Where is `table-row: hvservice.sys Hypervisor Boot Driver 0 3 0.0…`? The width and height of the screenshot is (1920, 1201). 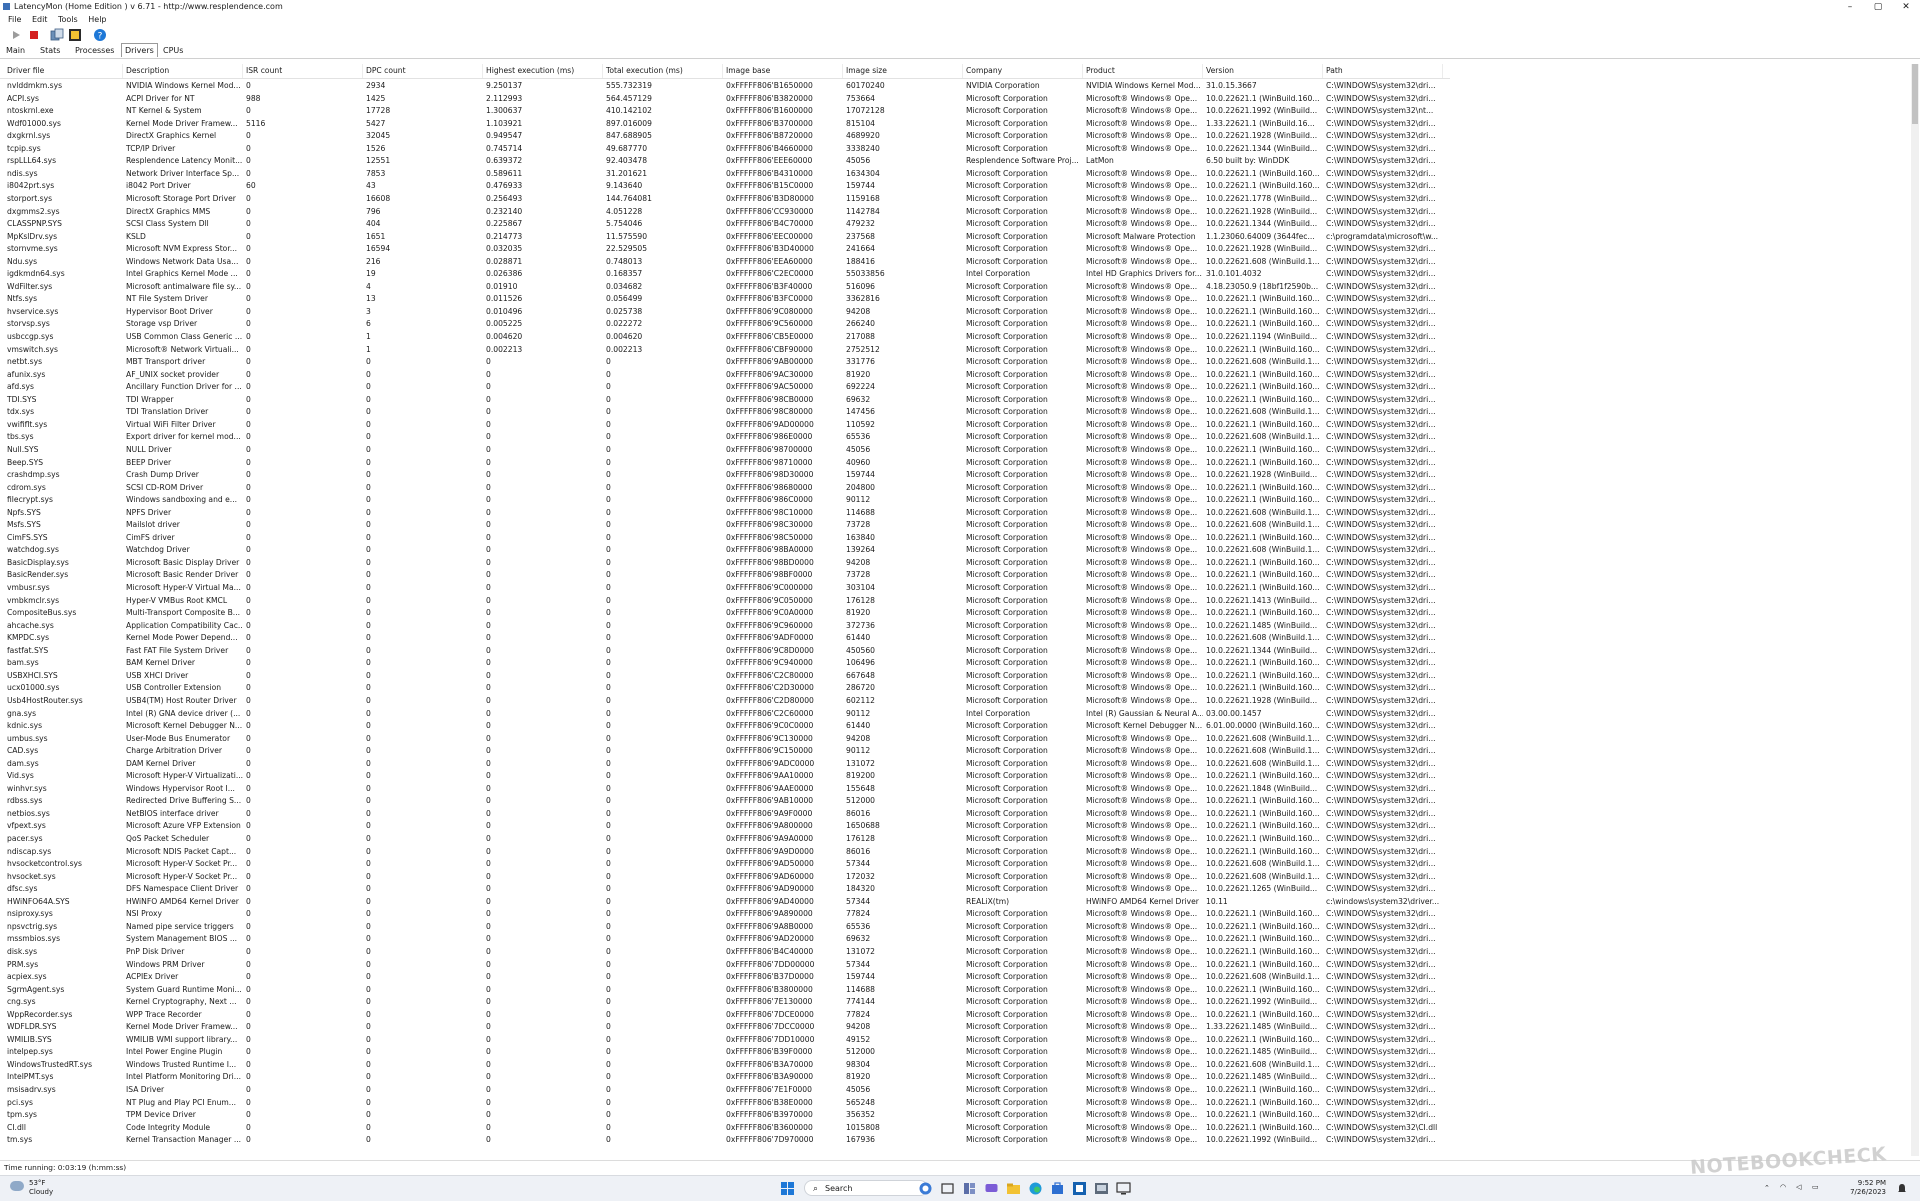 table-row: hvservice.sys Hypervisor Boot Driver 0 3 0.0… is located at coordinates (725, 312).